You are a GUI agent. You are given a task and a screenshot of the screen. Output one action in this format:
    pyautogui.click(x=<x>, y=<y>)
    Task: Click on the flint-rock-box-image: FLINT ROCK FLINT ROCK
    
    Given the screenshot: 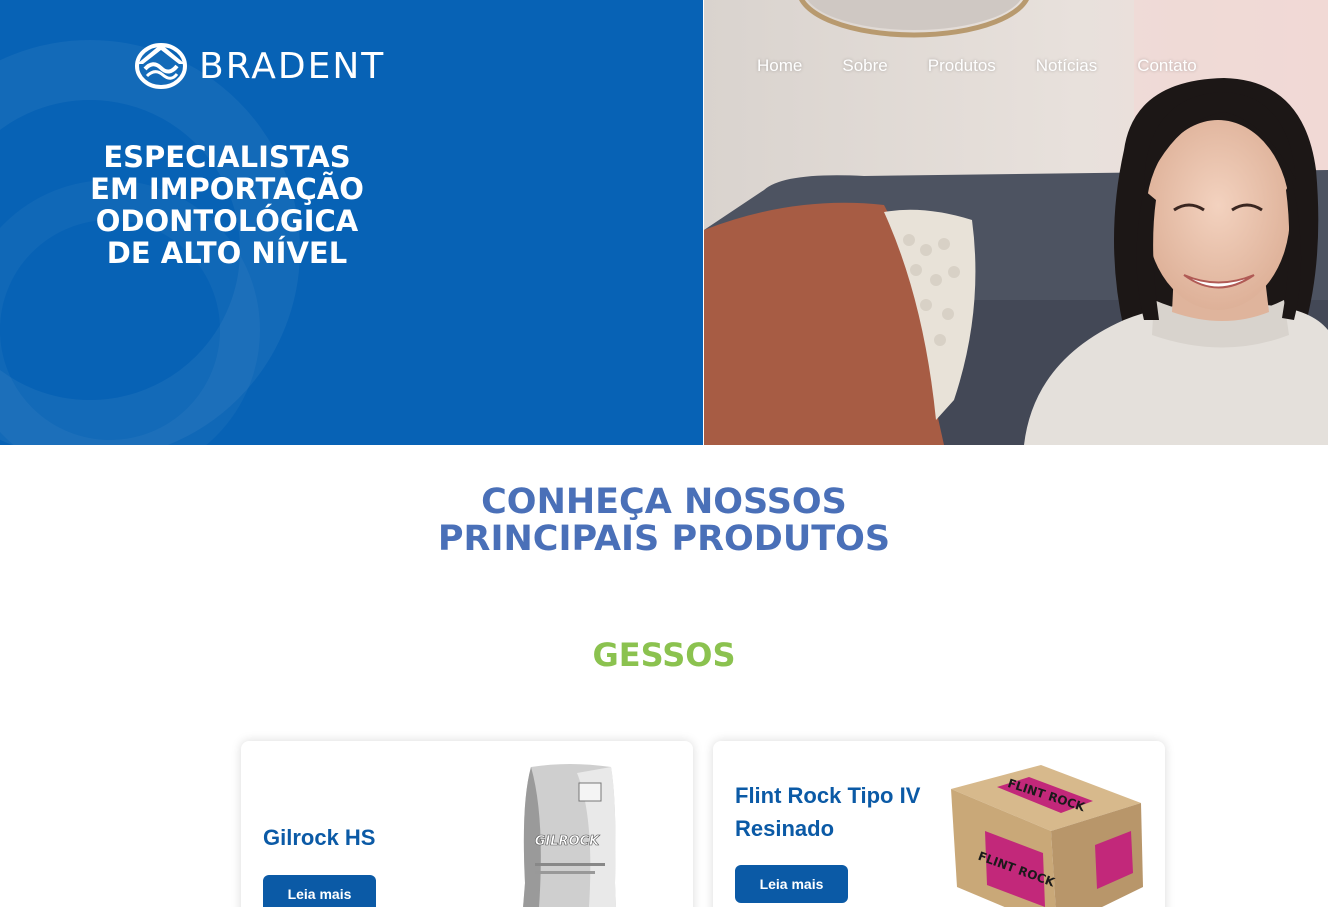 What is the action you would take?
    pyautogui.click(x=1045, y=834)
    